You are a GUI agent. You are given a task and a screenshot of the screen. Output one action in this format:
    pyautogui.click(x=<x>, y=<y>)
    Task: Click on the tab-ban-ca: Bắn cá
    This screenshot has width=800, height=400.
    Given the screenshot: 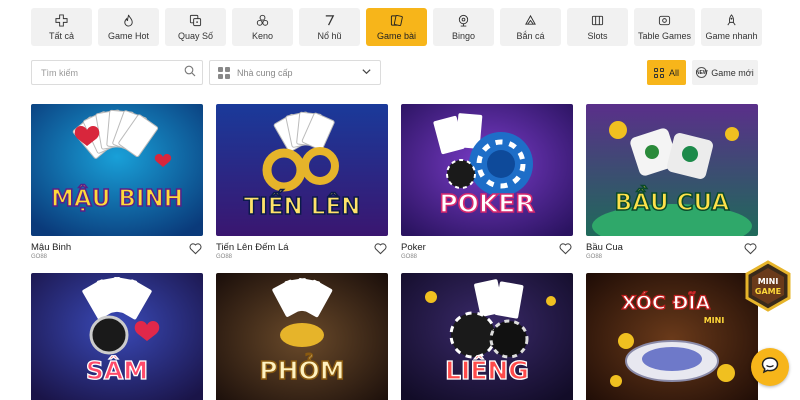 What is the action you would take?
    pyautogui.click(x=530, y=27)
    